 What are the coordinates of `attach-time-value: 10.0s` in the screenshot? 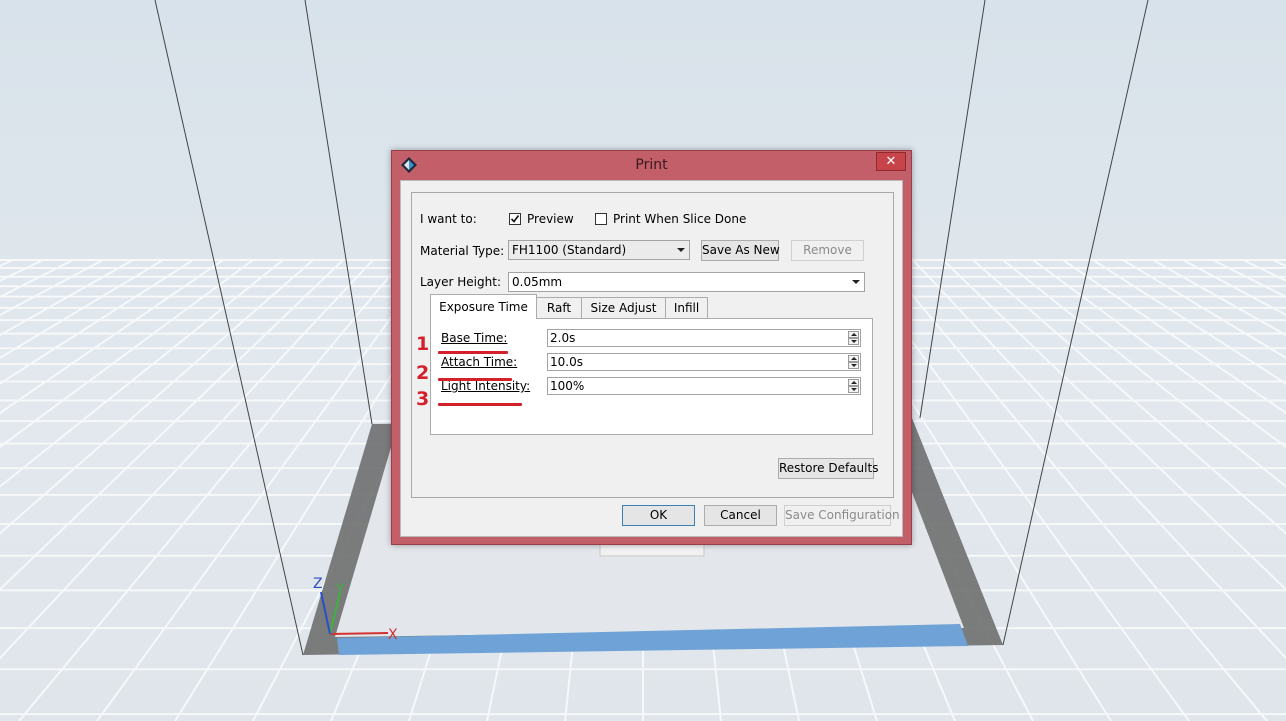 It's located at (566, 362).